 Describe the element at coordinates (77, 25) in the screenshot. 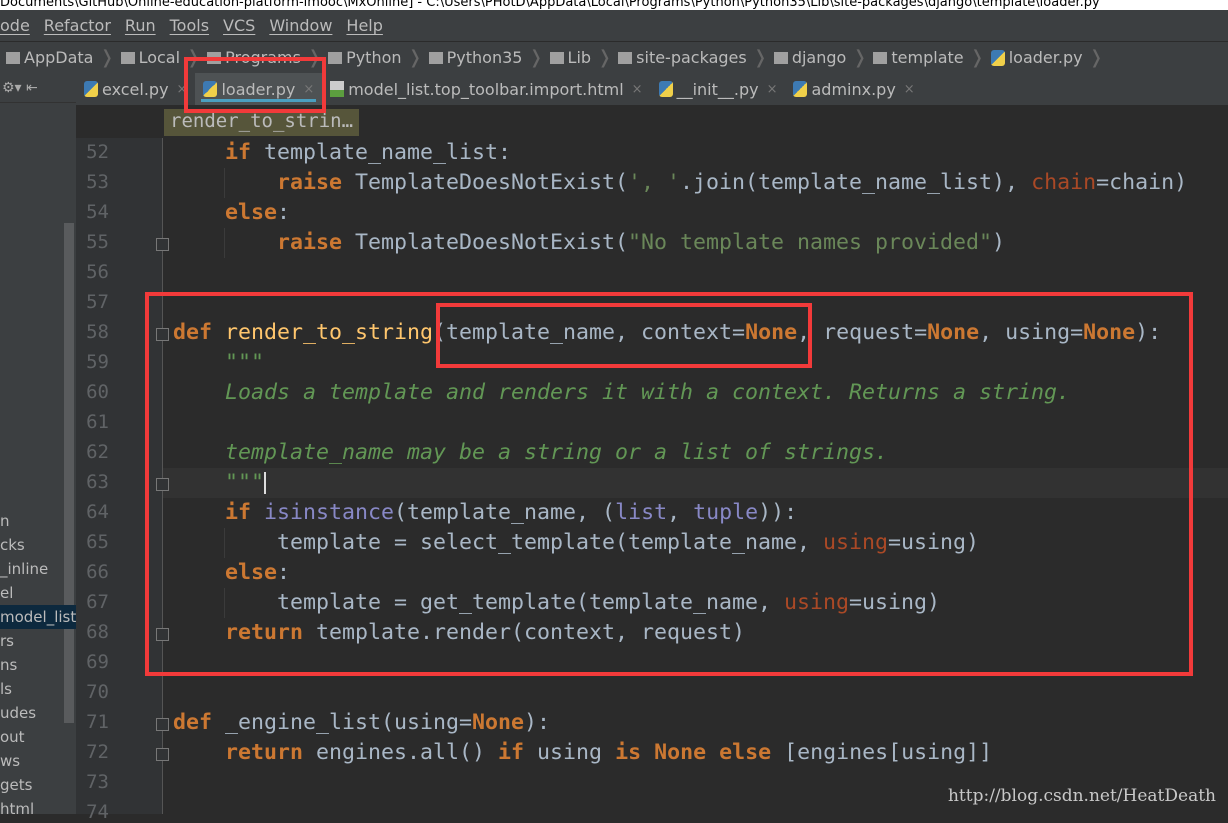

I see `menu-item-refactor: Refactor` at that location.